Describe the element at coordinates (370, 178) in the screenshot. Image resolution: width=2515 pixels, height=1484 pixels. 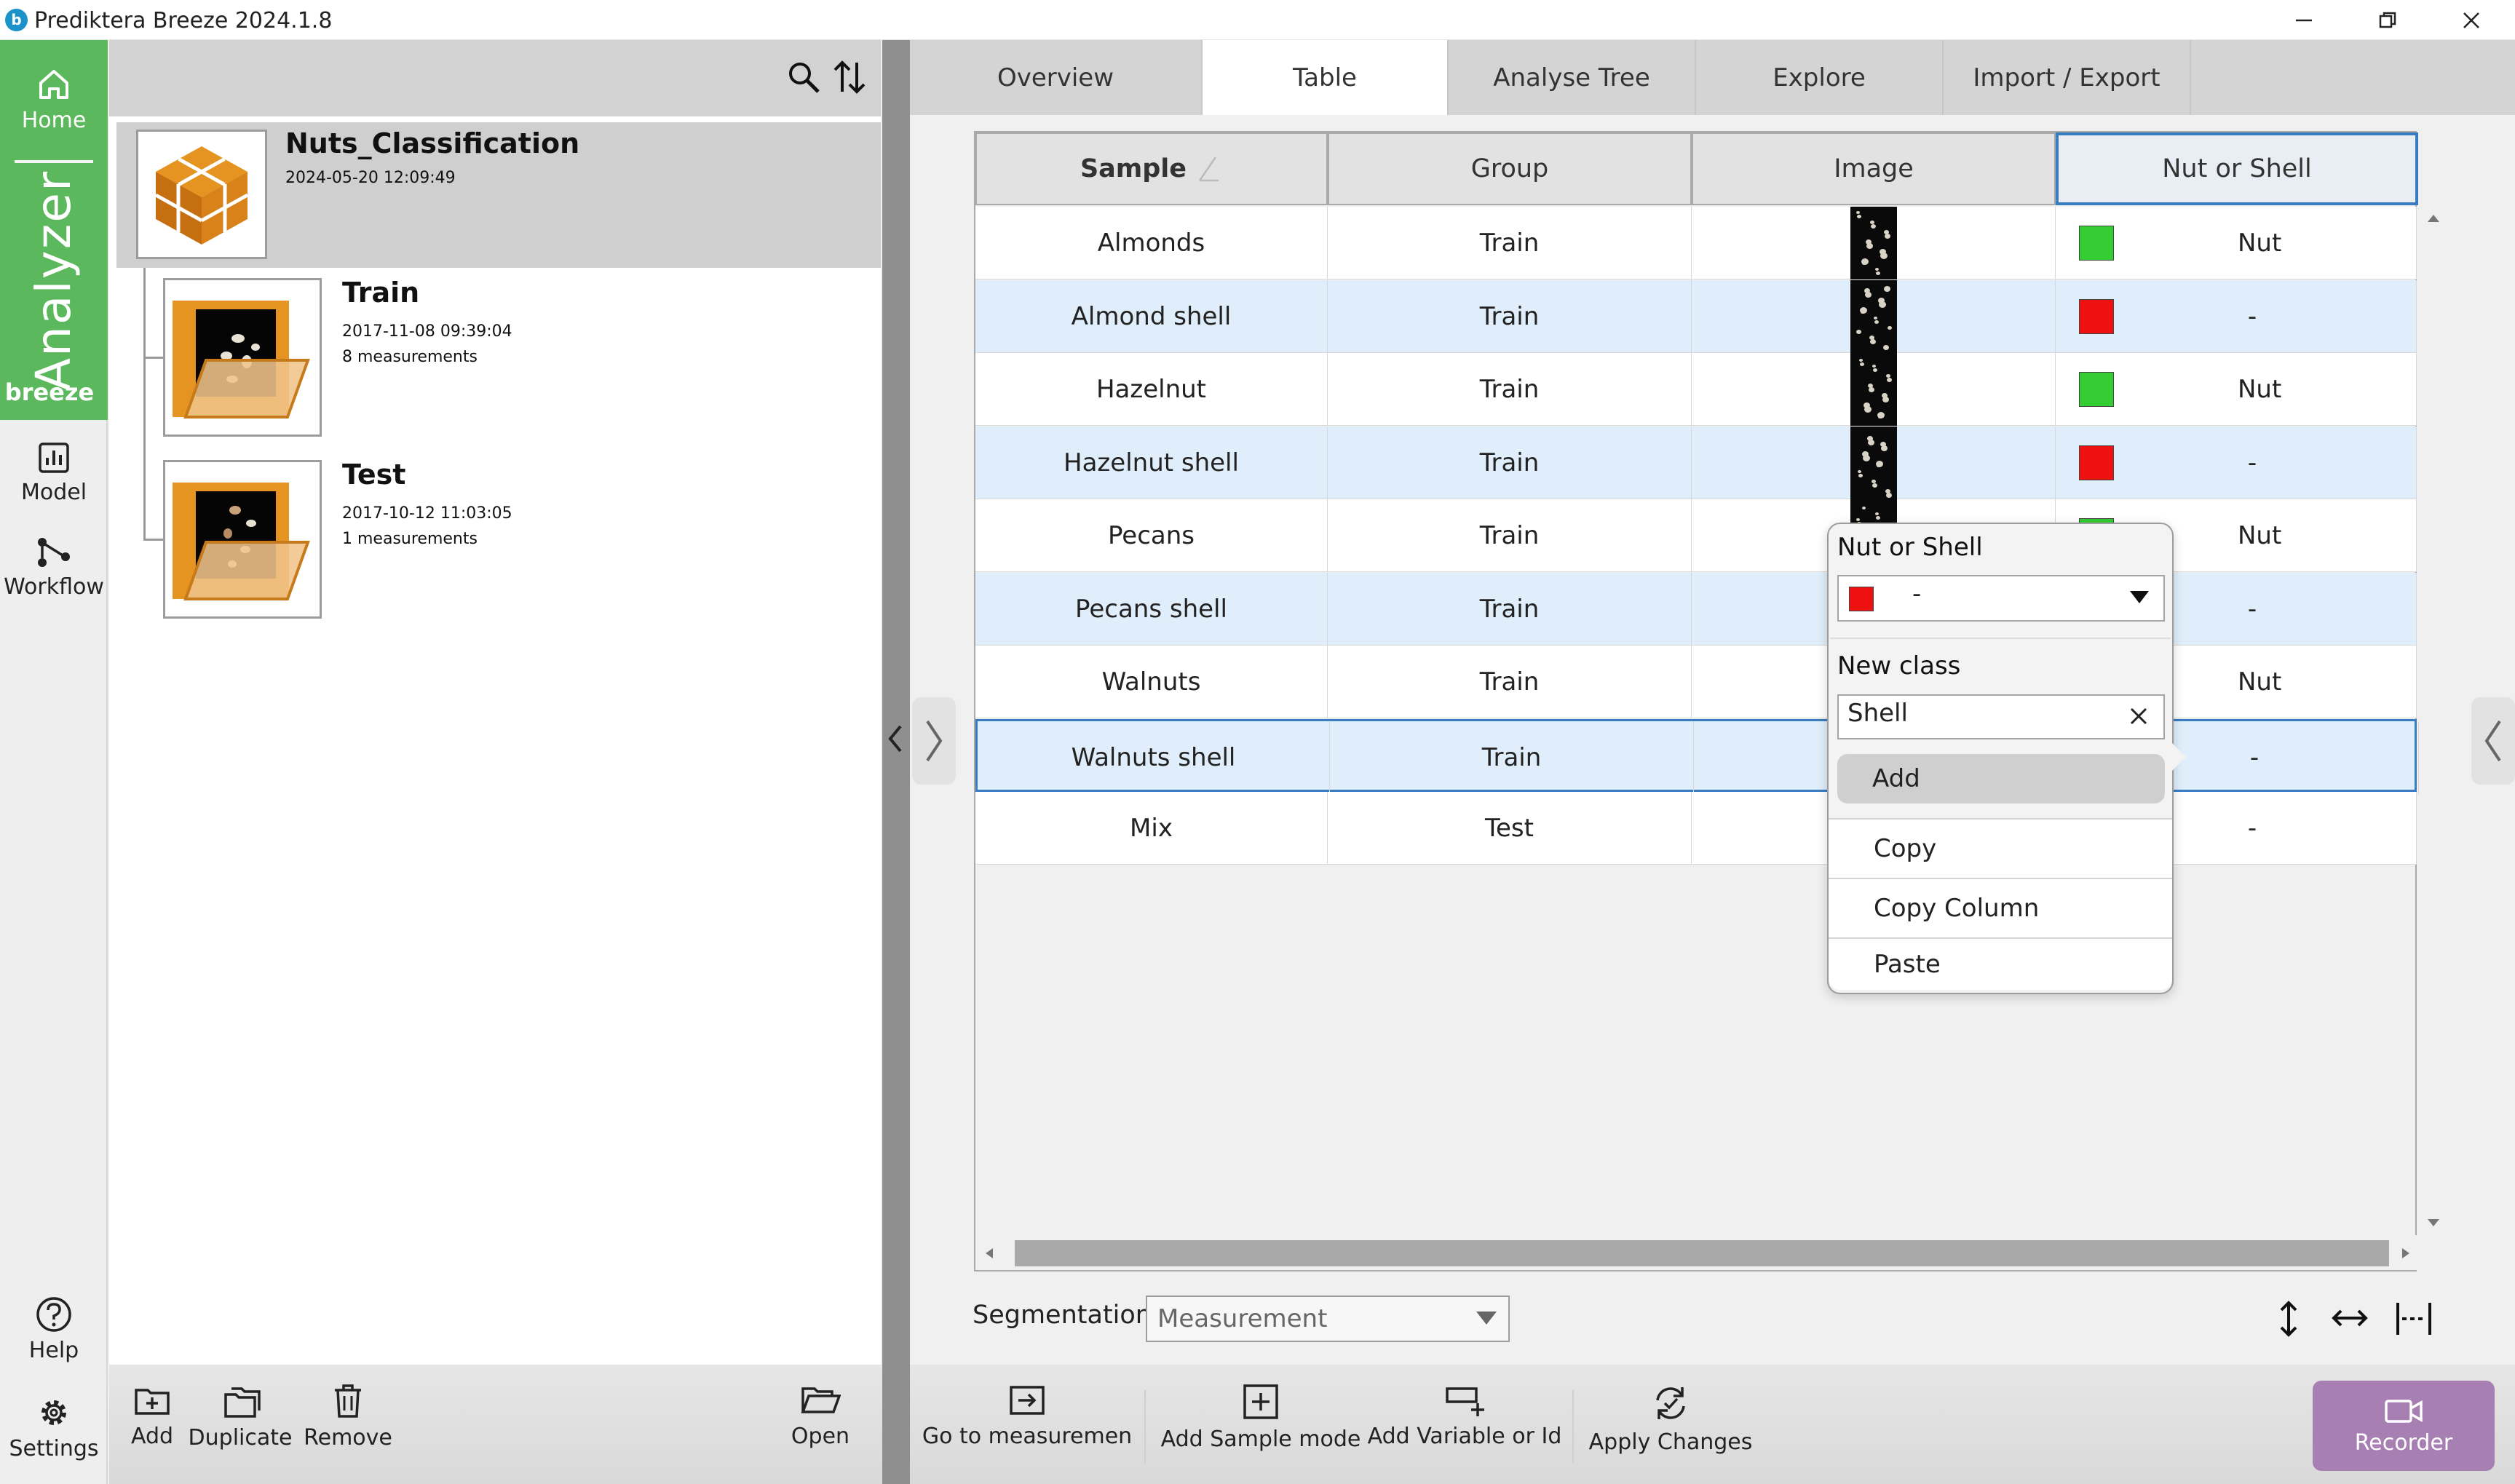
I see `project-date: 2024-05-20 12:09:49` at that location.